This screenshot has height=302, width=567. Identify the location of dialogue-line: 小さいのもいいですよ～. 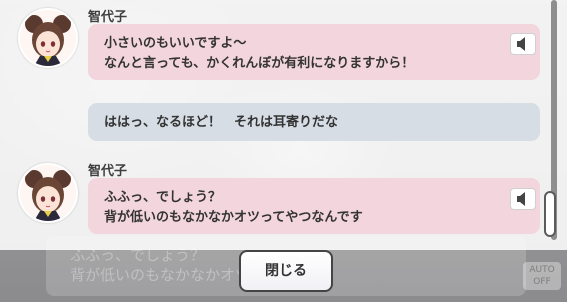
(175, 43).